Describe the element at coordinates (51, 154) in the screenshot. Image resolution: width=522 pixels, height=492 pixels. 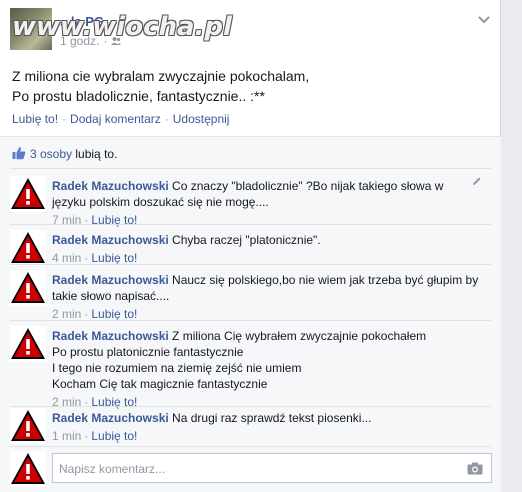
I see `likes-count: 3 osoby` at that location.